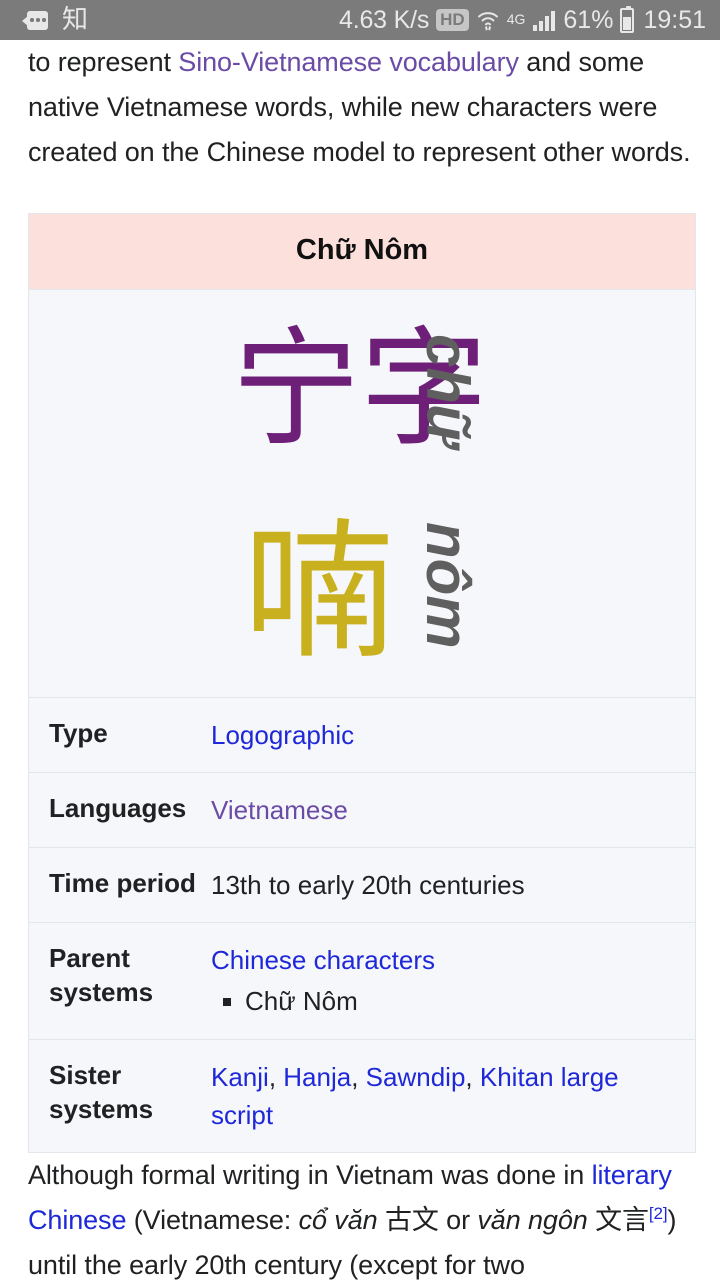 The width and height of the screenshot is (720, 1288). What do you see at coordinates (212, 1220) in the screenshot?
I see `paragraph-bottom-mid1: (Vietnamese:` at bounding box center [212, 1220].